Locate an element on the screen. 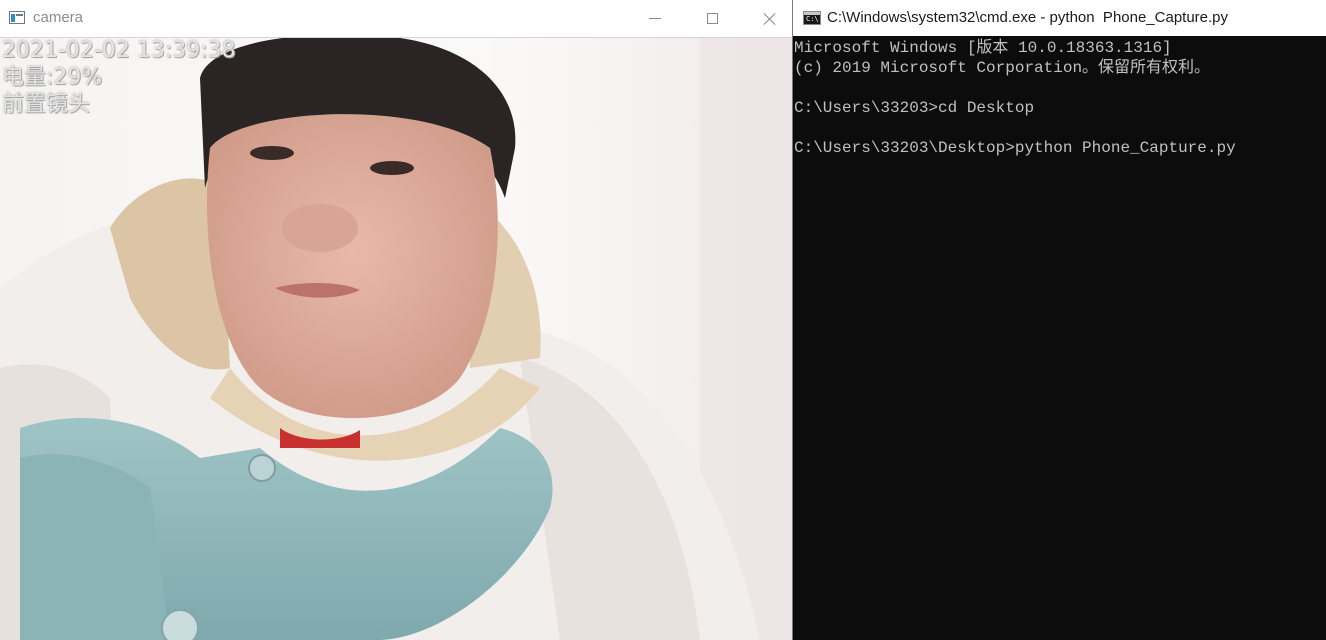 Image resolution: width=1326 pixels, height=640 pixels. camera-titlebar: camera is located at coordinates (396, 19).